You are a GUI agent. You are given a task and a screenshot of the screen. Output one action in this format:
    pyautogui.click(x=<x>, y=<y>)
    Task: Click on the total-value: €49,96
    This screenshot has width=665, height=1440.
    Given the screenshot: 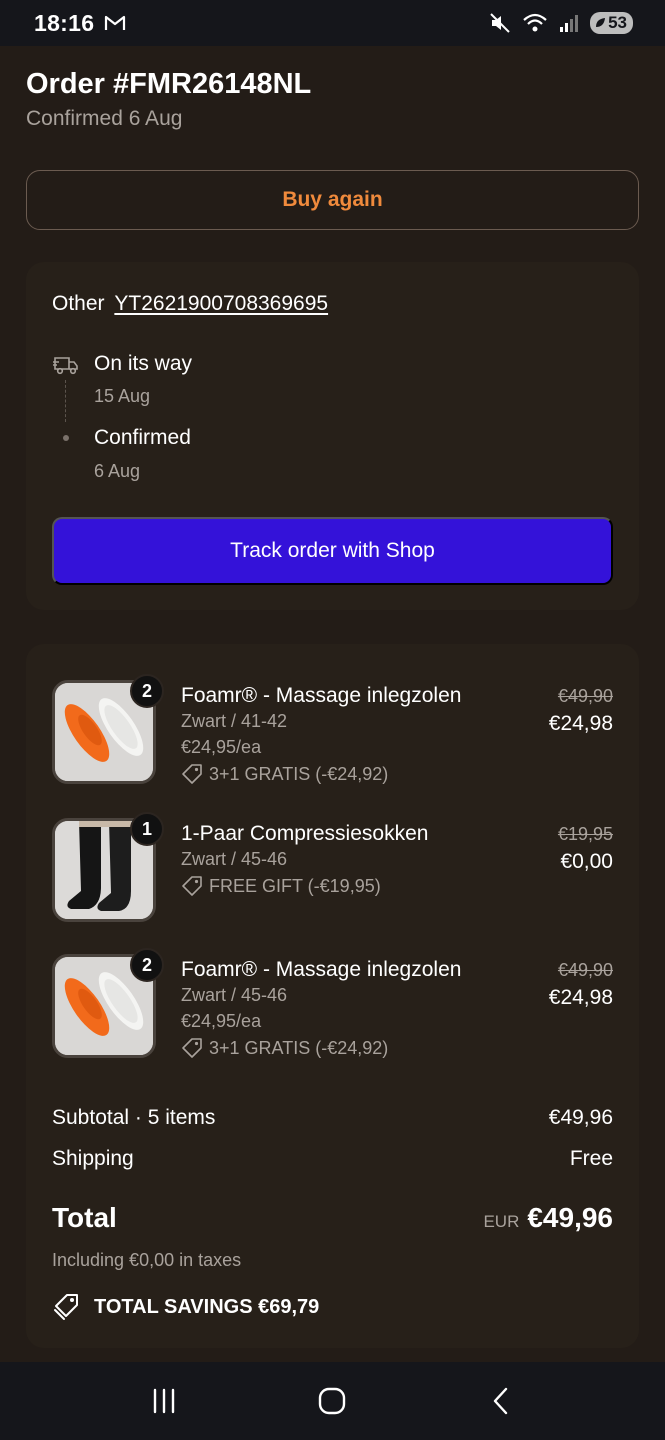 What is the action you would take?
    pyautogui.click(x=570, y=1217)
    